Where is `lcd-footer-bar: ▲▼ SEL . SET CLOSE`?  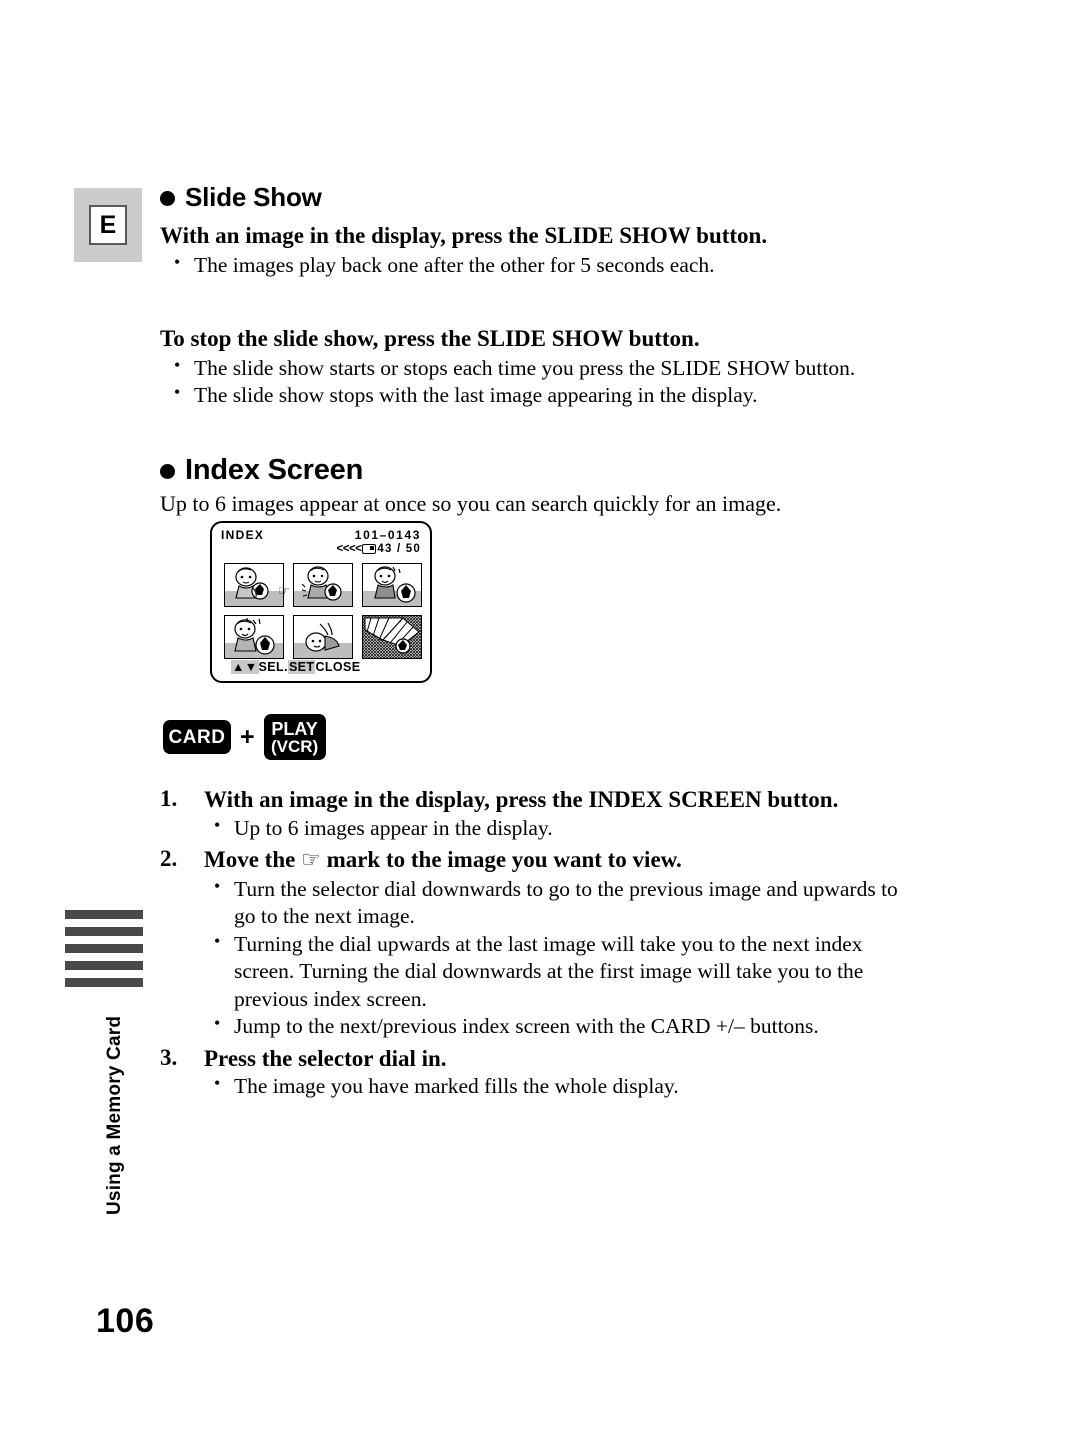 lcd-footer-bar: ▲▼ SEL . SET CLOSE is located at coordinates (296, 667).